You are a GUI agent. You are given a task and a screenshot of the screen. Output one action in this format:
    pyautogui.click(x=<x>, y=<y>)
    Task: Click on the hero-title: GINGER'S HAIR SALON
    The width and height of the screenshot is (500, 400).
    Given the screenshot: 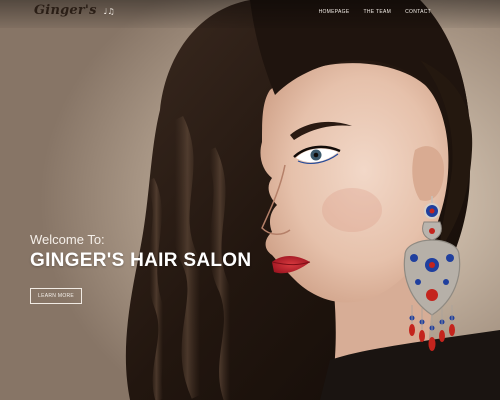 What is the action you would take?
    pyautogui.click(x=141, y=260)
    